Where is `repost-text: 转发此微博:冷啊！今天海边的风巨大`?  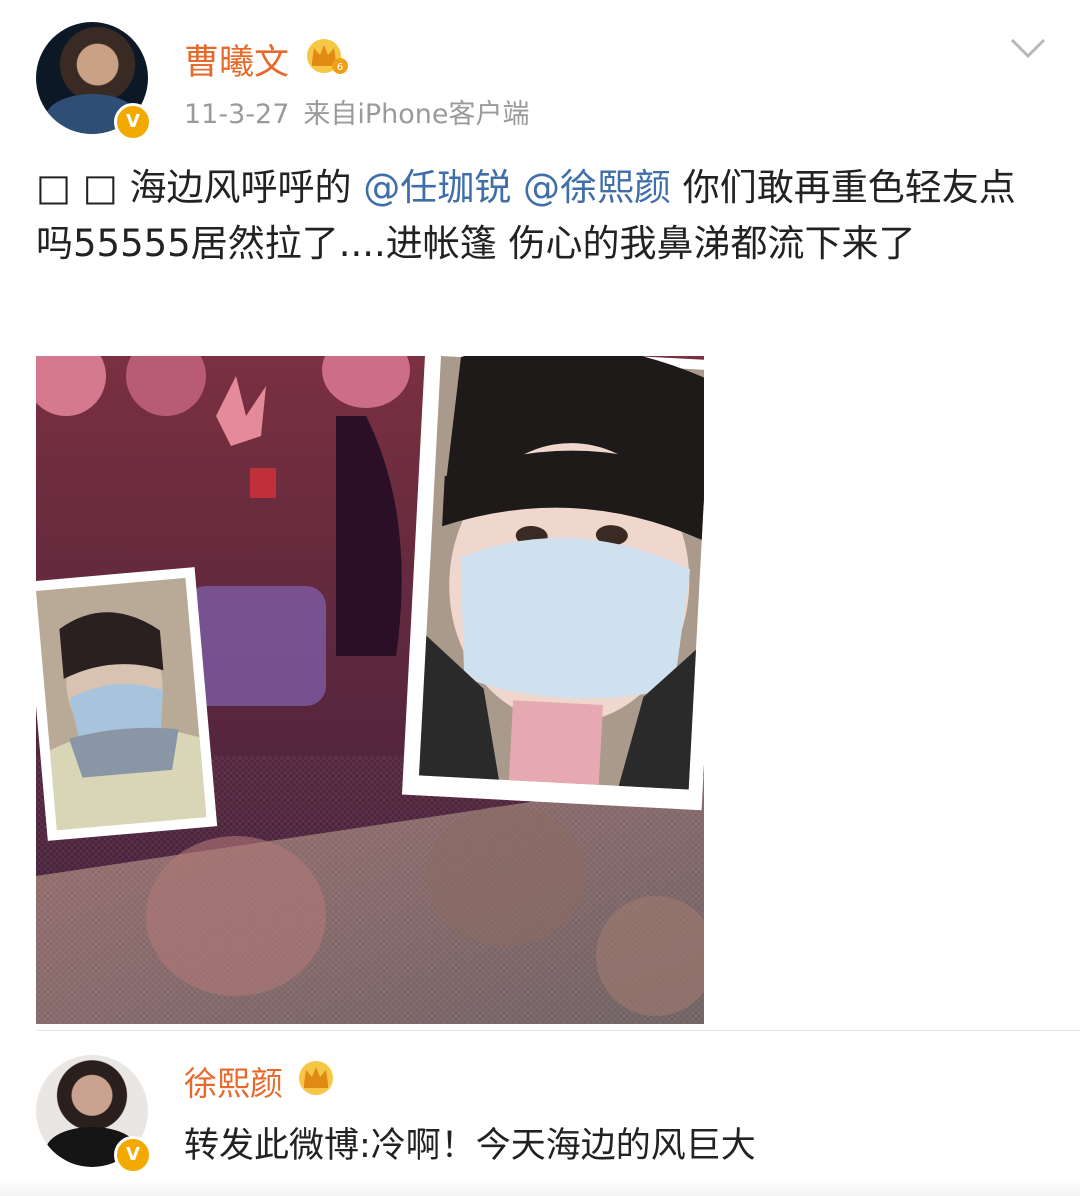 repost-text: 转发此微博:冷啊！今天海边的风巨大 is located at coordinates (470, 1146).